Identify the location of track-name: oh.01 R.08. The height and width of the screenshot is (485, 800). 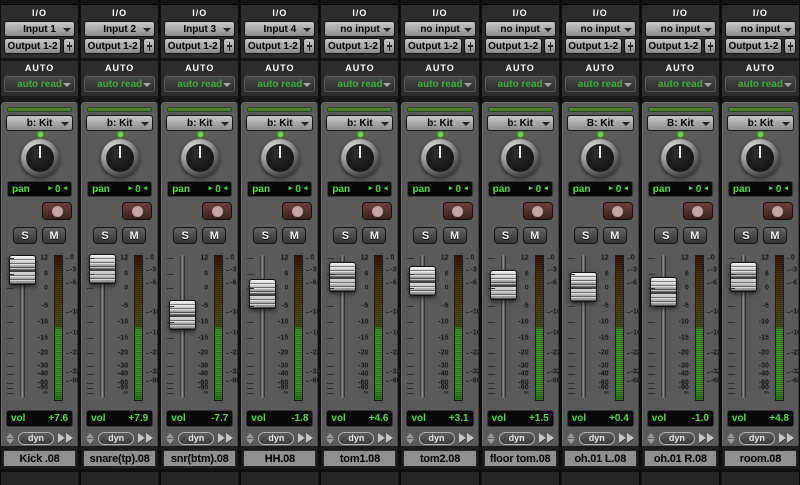
(680, 458).